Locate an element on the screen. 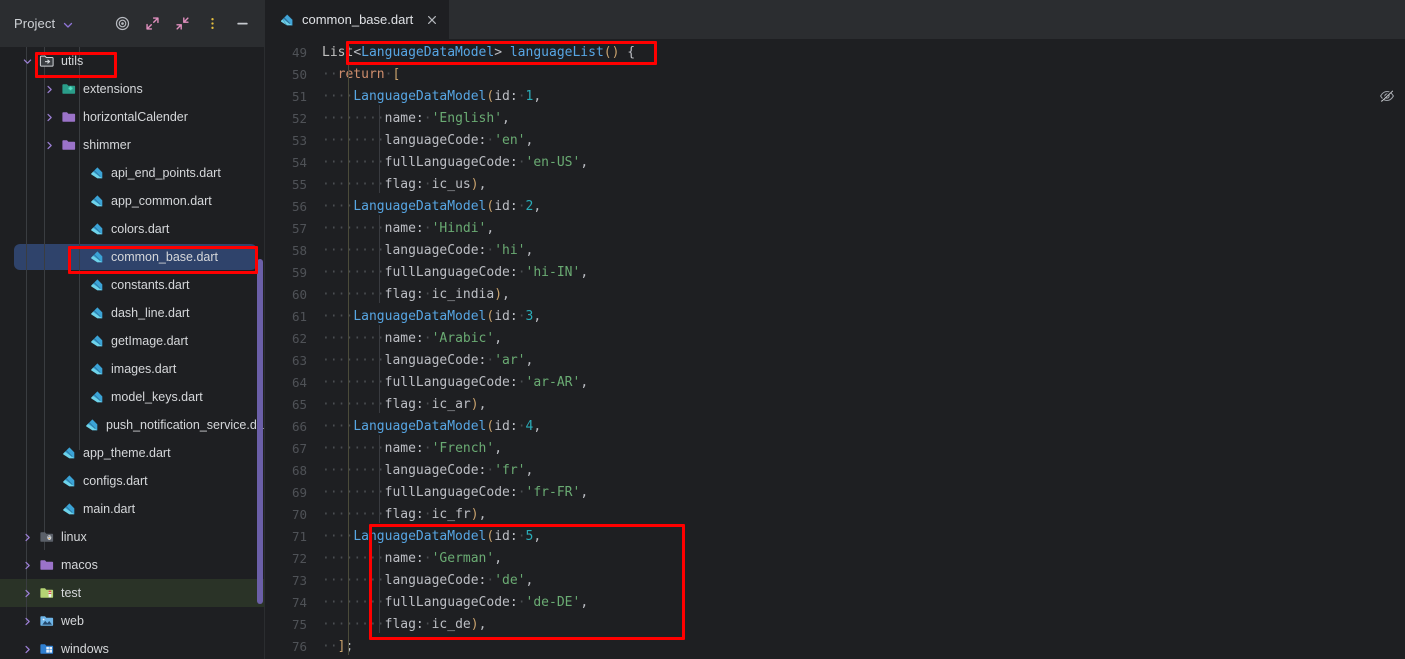 Image resolution: width=1405 pixels, height=659 pixels. collapse-all-icon is located at coordinates (182, 23).